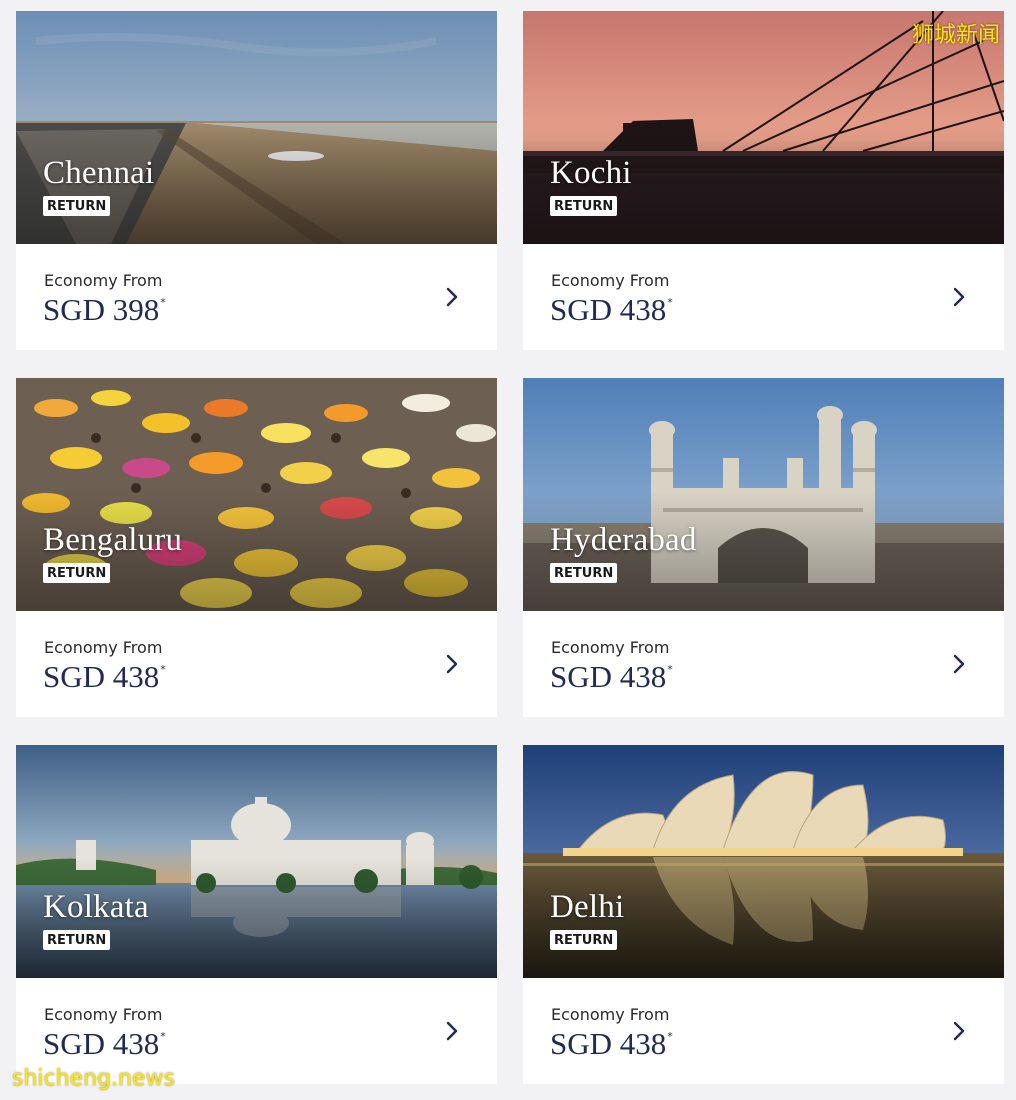 This screenshot has width=1016, height=1100. I want to click on watermark-bottom: shicheng.news, so click(93, 1078).